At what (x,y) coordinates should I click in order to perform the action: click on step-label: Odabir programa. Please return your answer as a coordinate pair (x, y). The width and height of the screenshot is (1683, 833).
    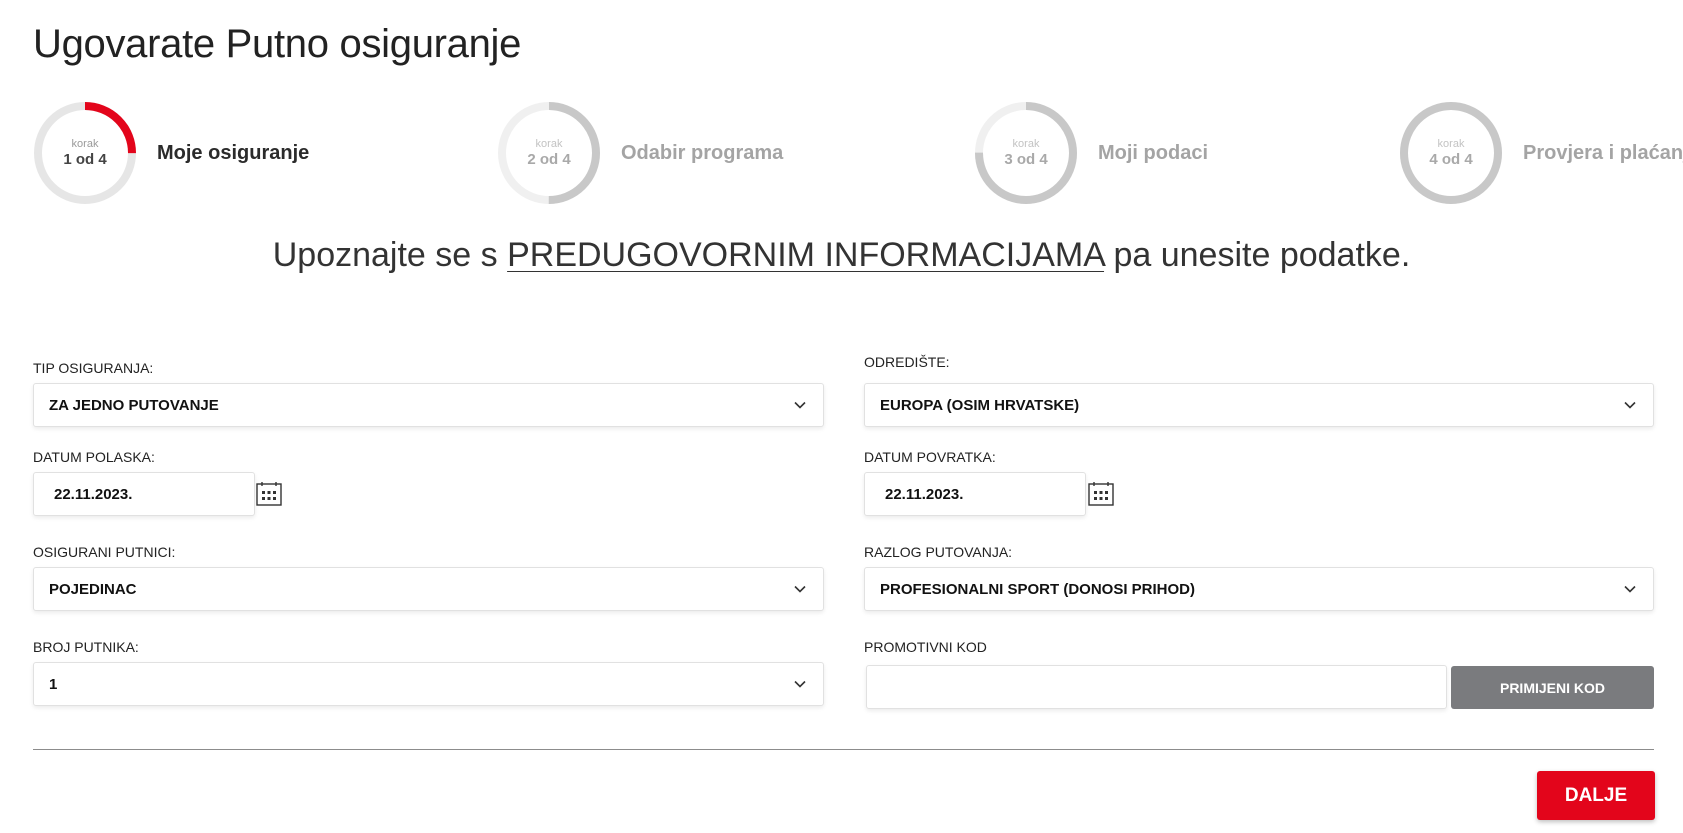
    Looking at the image, I should click on (702, 152).